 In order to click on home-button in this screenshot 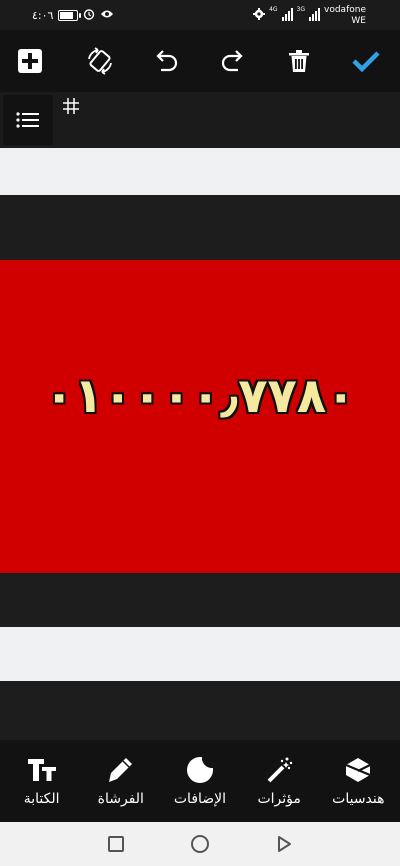, I will do `click(200, 844)`.